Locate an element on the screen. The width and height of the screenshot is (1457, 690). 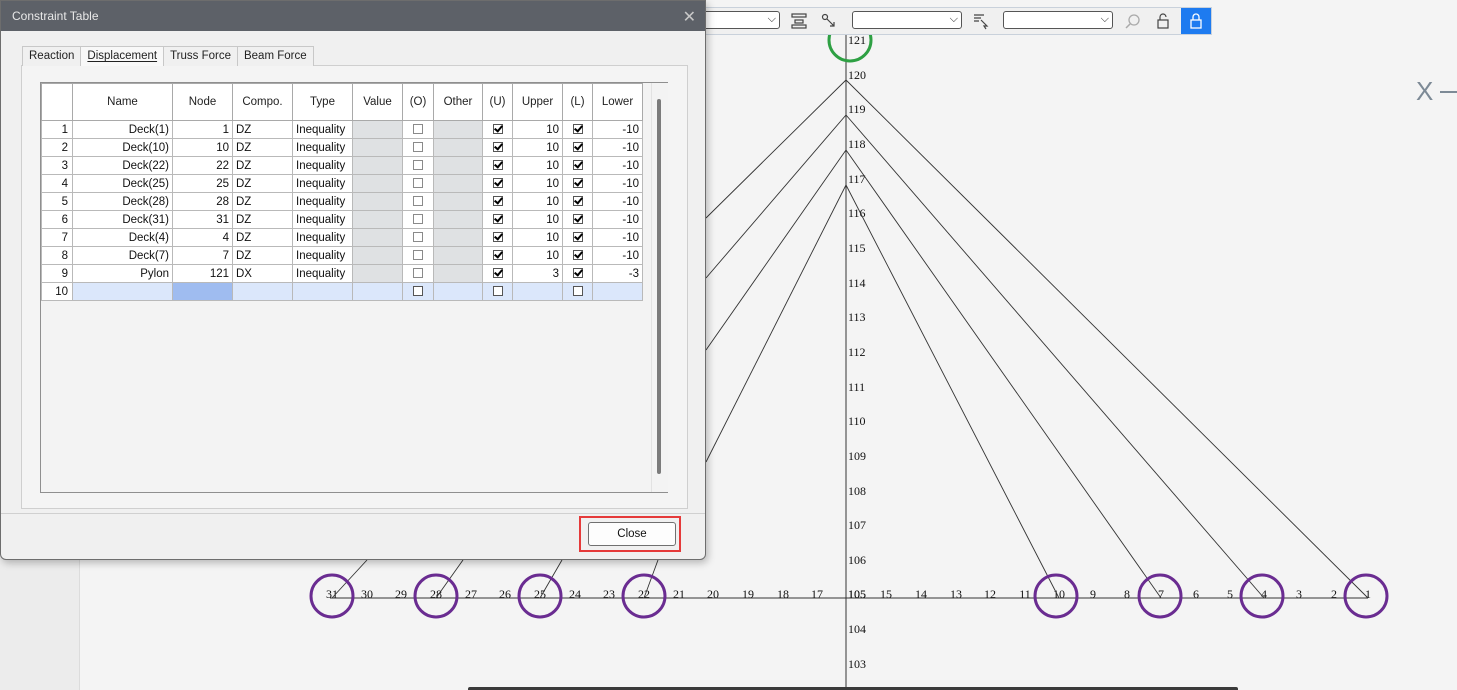
column-header: Name is located at coordinates (122, 102).